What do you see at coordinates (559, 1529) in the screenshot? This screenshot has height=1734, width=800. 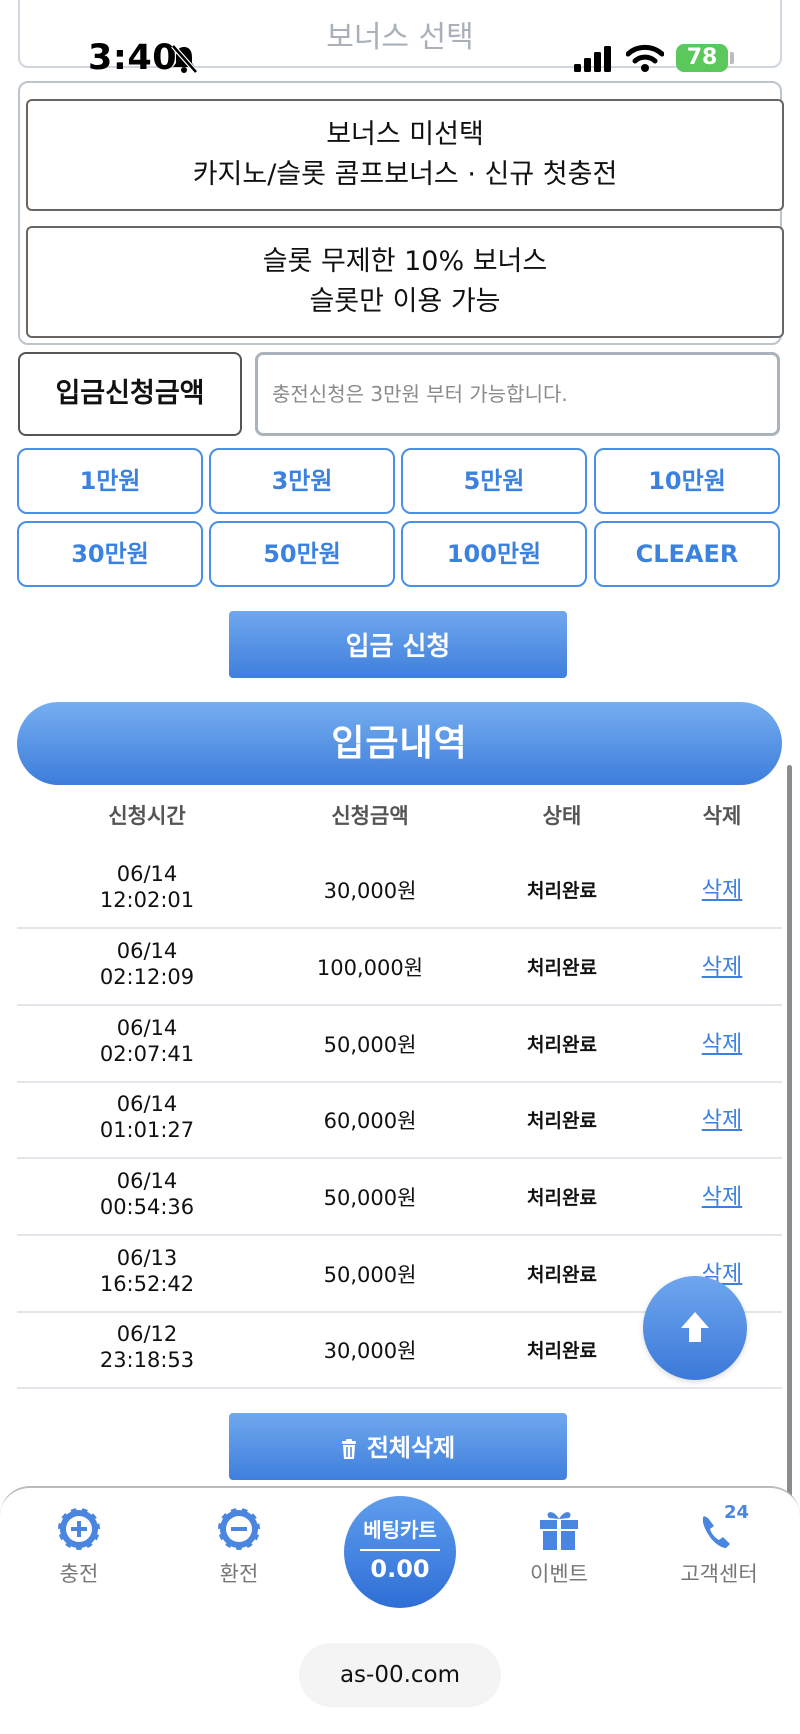 I see `gift-icon` at bounding box center [559, 1529].